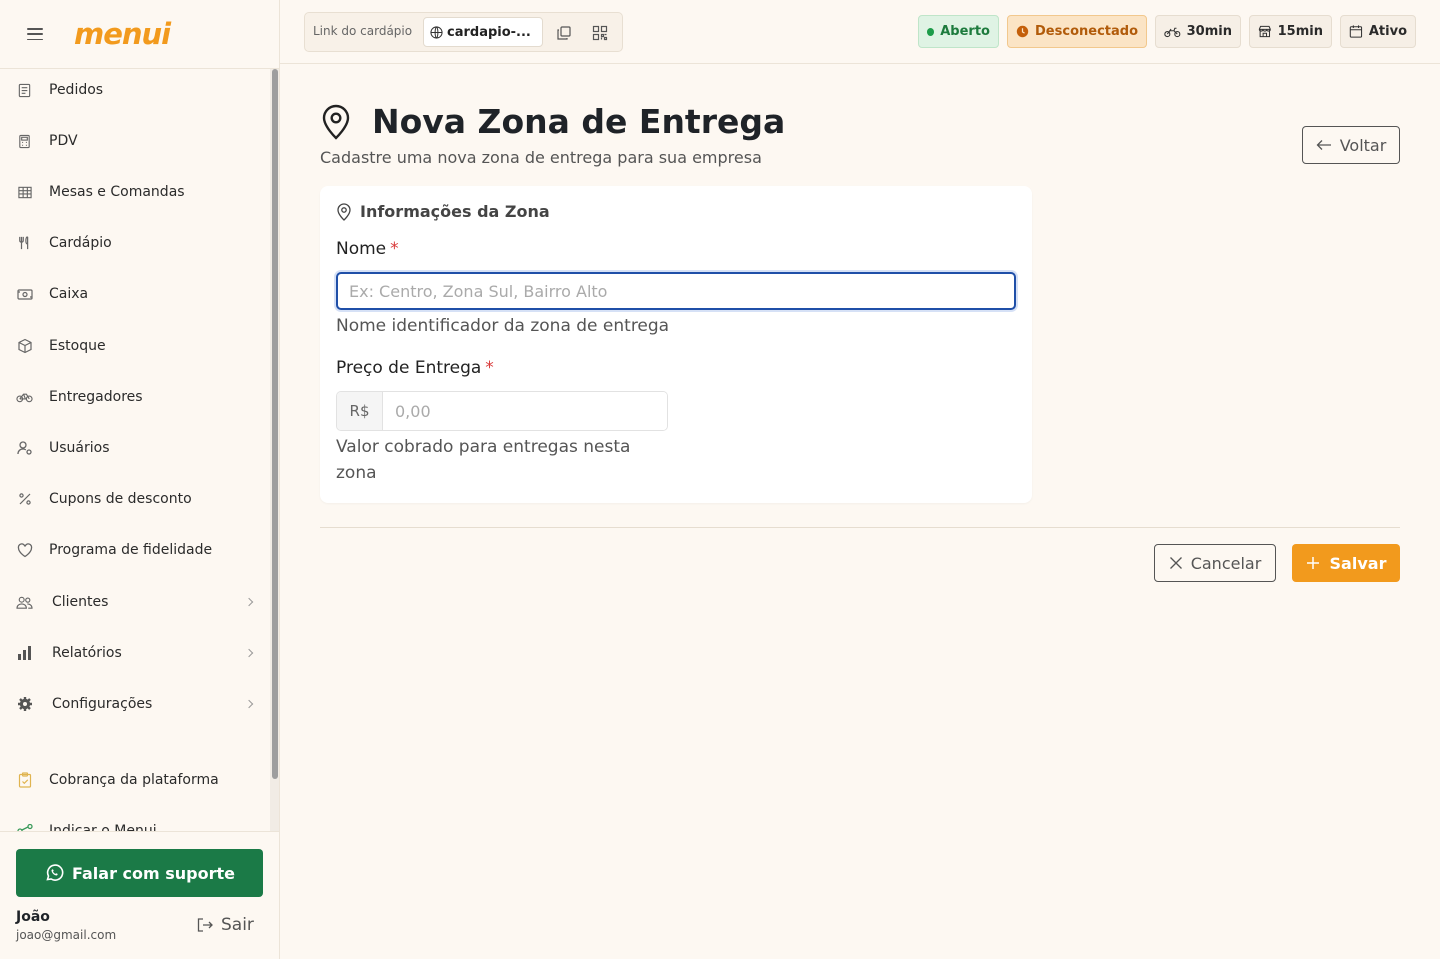 This screenshot has height=959, width=1440. Describe the element at coordinates (24, 397) in the screenshot. I see `bike-icon` at that location.